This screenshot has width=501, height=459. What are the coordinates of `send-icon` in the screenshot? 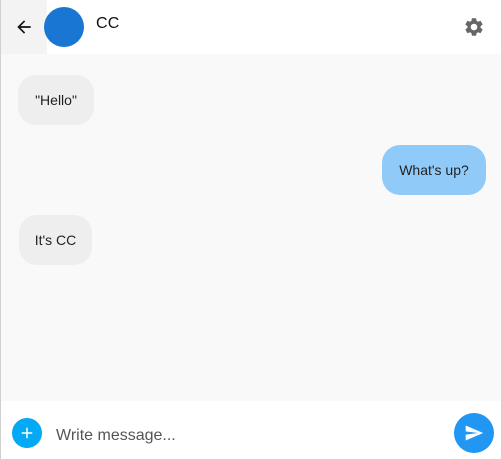 It's located at (474, 433).